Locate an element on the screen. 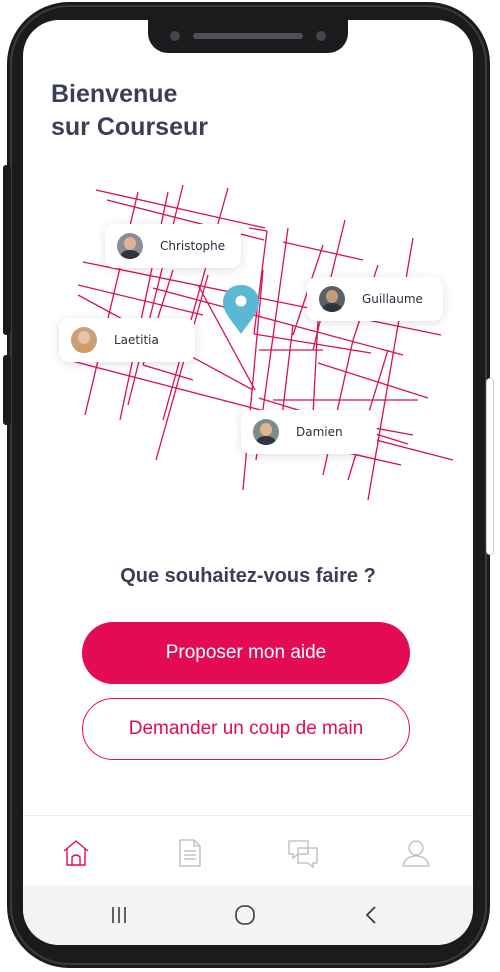 The width and height of the screenshot is (500, 972). person-name: Guillaume is located at coordinates (392, 299).